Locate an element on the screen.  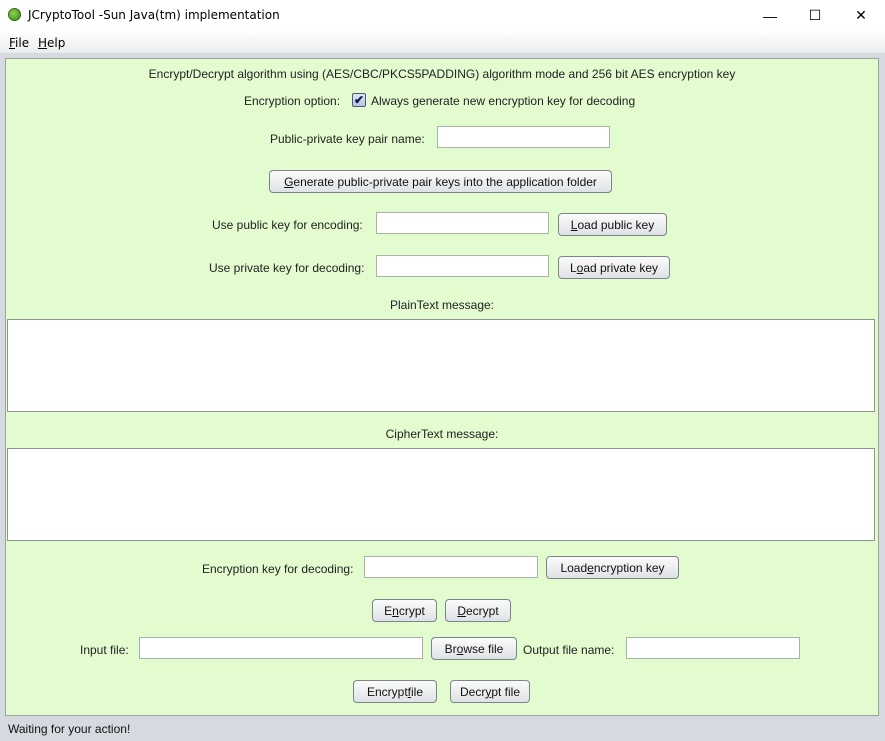
load-encryption-key-button: Load e ncryption key is located at coordinates (612, 567).